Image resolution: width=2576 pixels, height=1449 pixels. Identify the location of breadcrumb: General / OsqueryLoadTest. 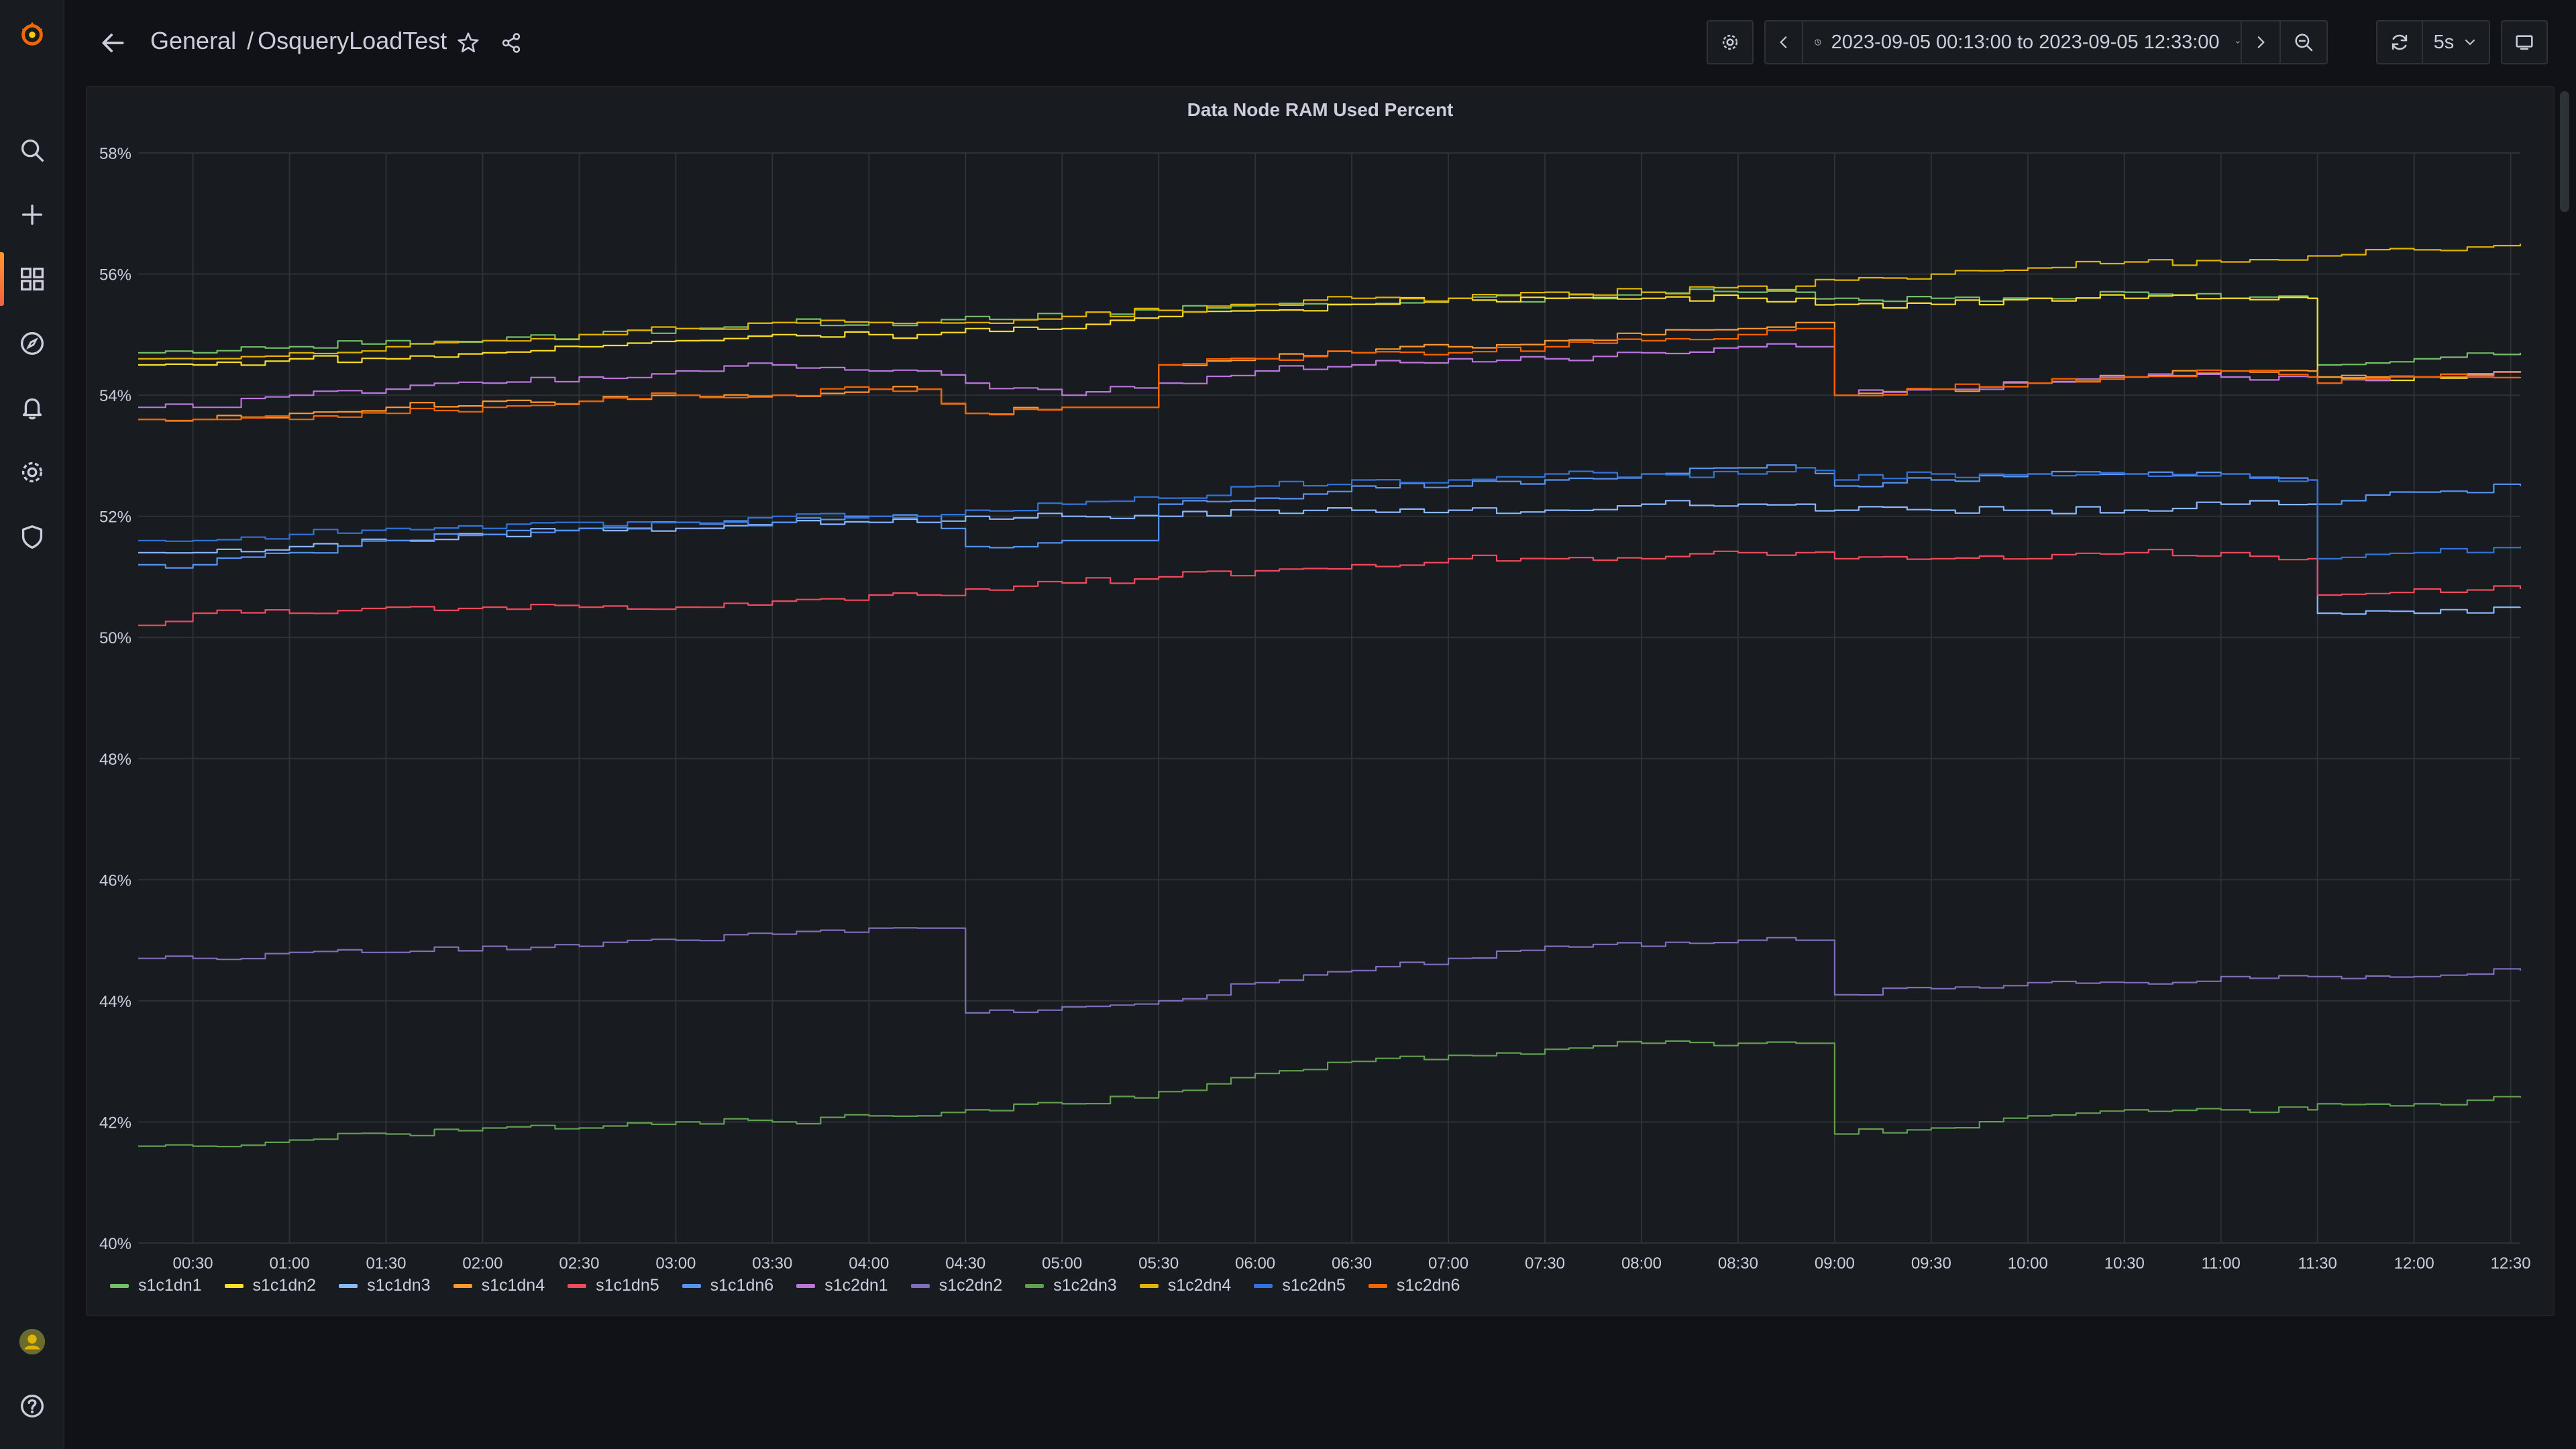
(298, 41).